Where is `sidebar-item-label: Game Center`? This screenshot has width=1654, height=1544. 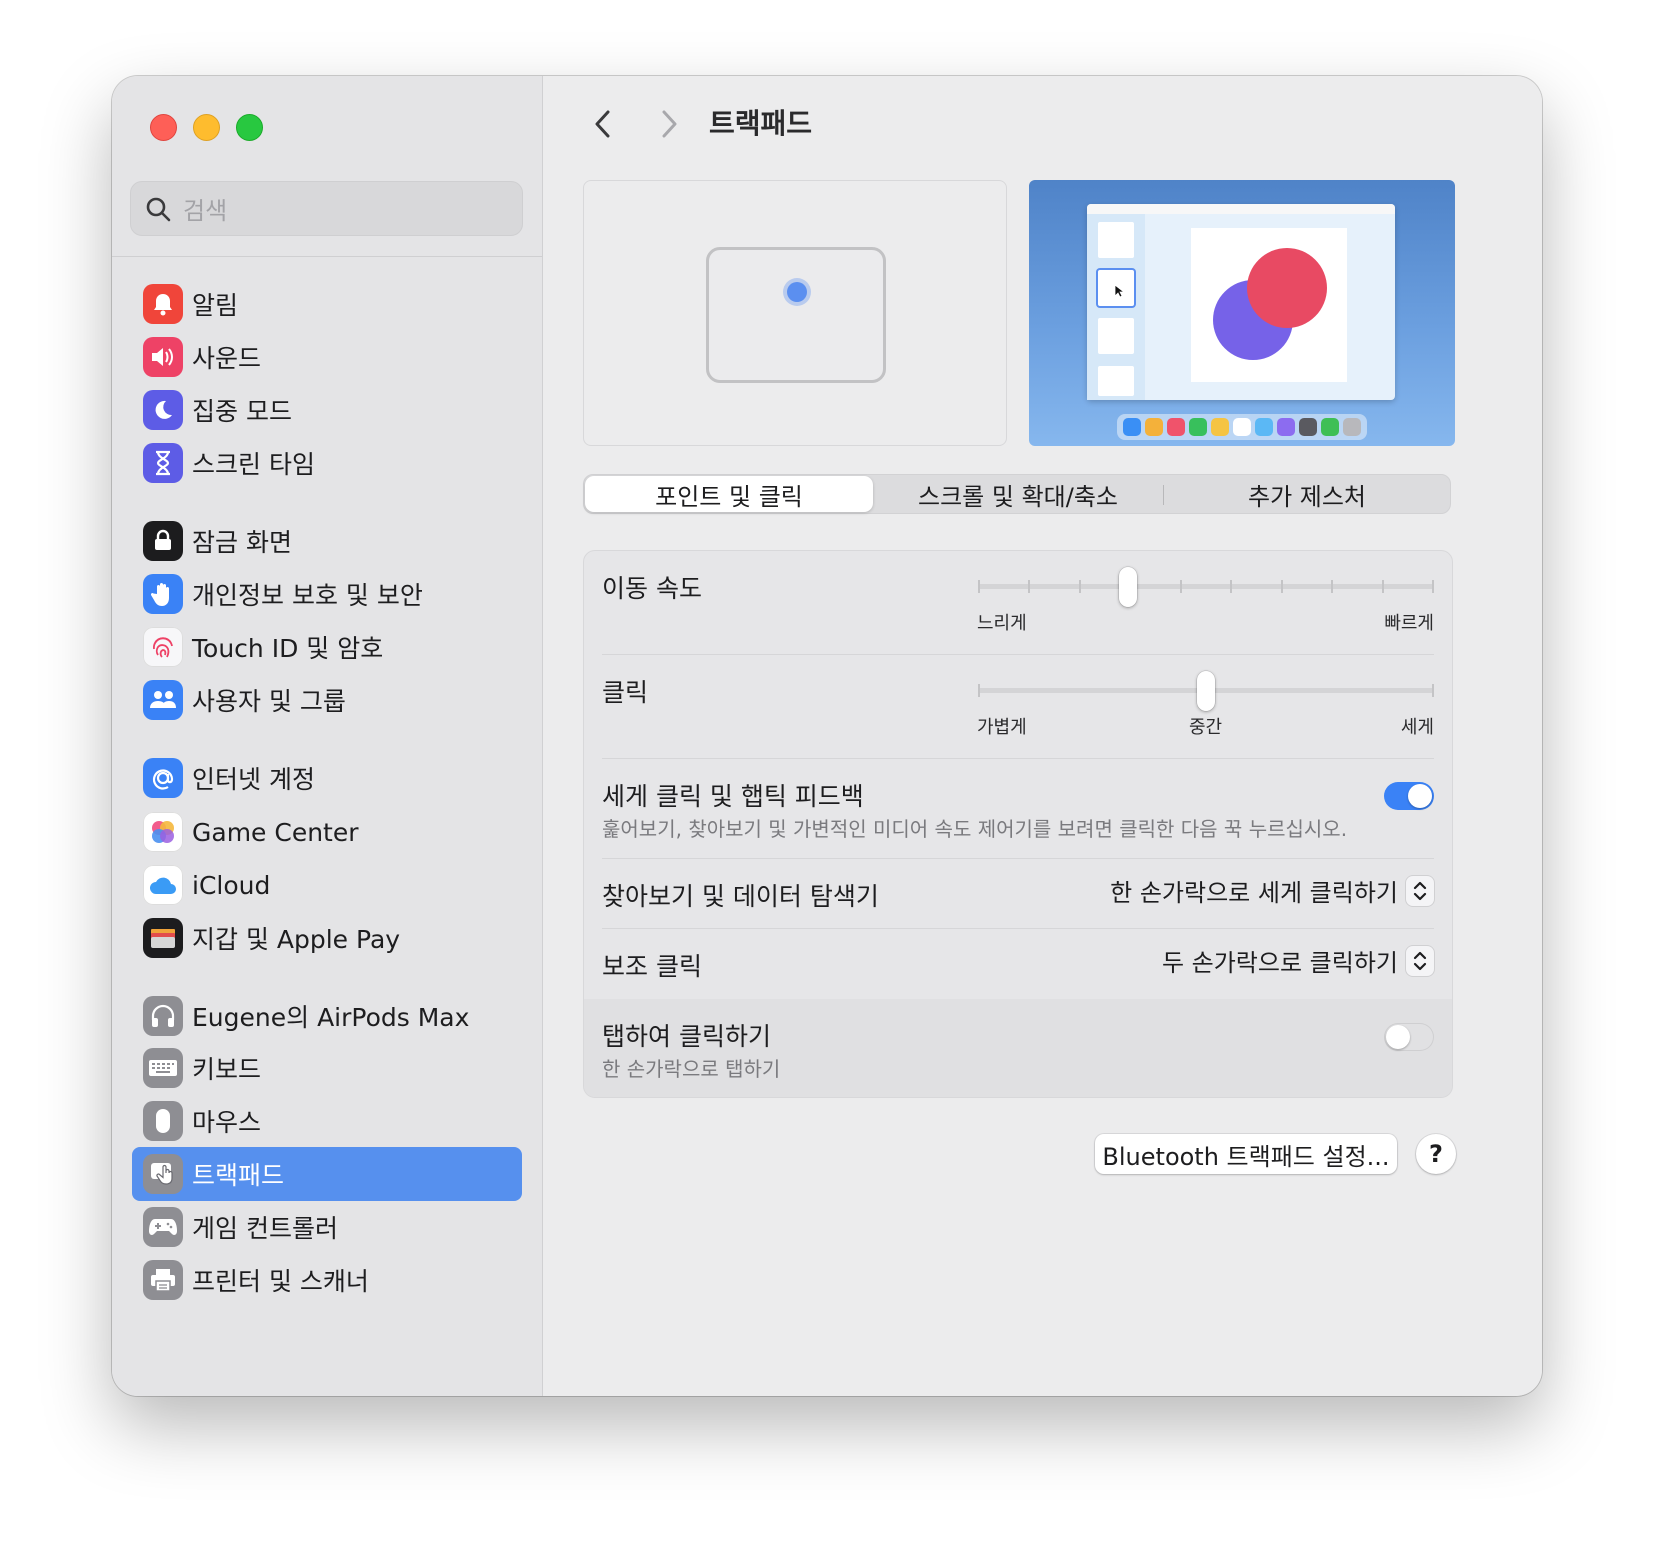 sidebar-item-label: Game Center is located at coordinates (275, 832).